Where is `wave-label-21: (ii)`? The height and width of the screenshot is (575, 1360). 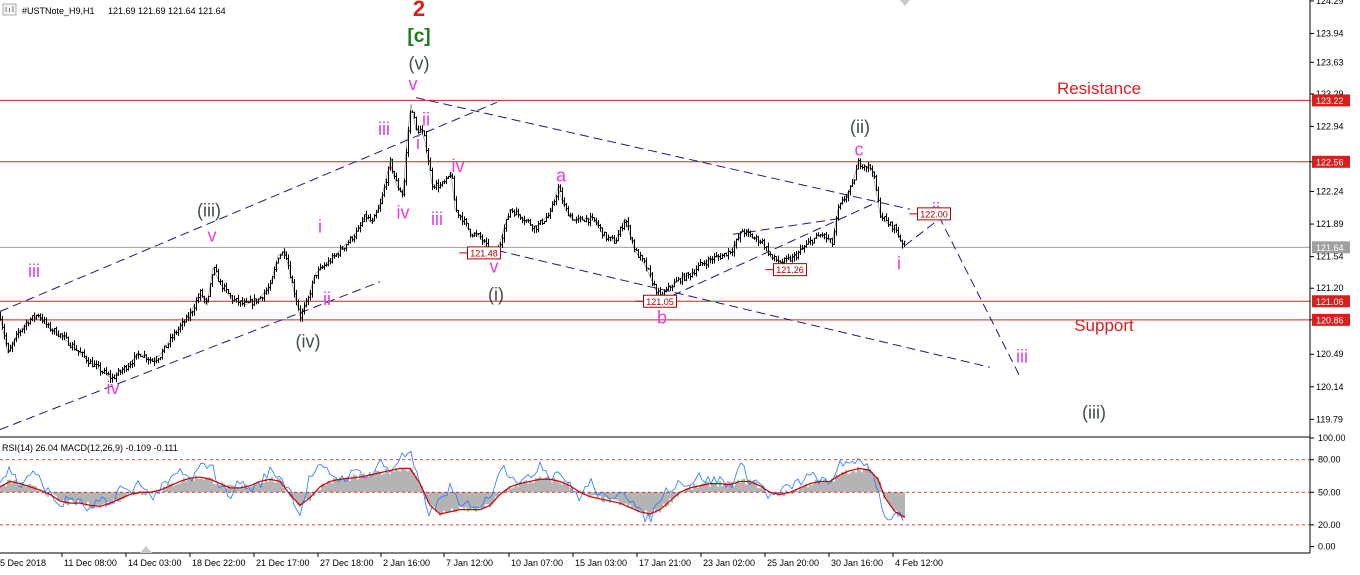
wave-label-21: (ii) is located at coordinates (860, 127).